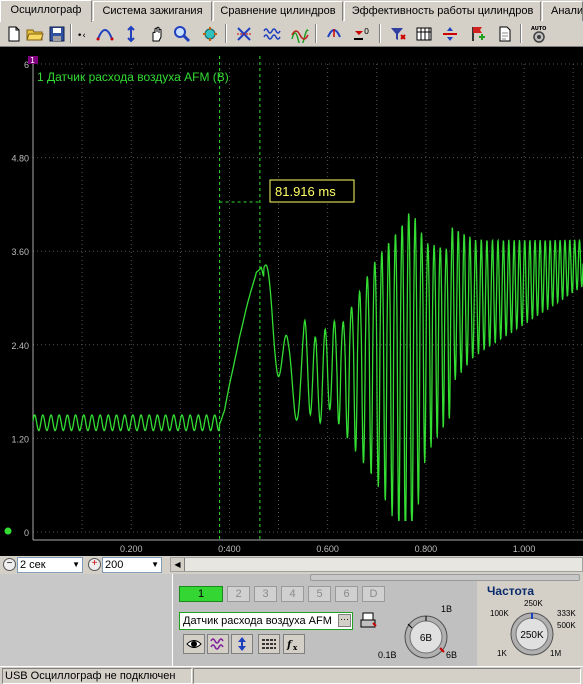 This screenshot has height=684, width=583. I want to click on vertical-offset-button, so click(242, 644).